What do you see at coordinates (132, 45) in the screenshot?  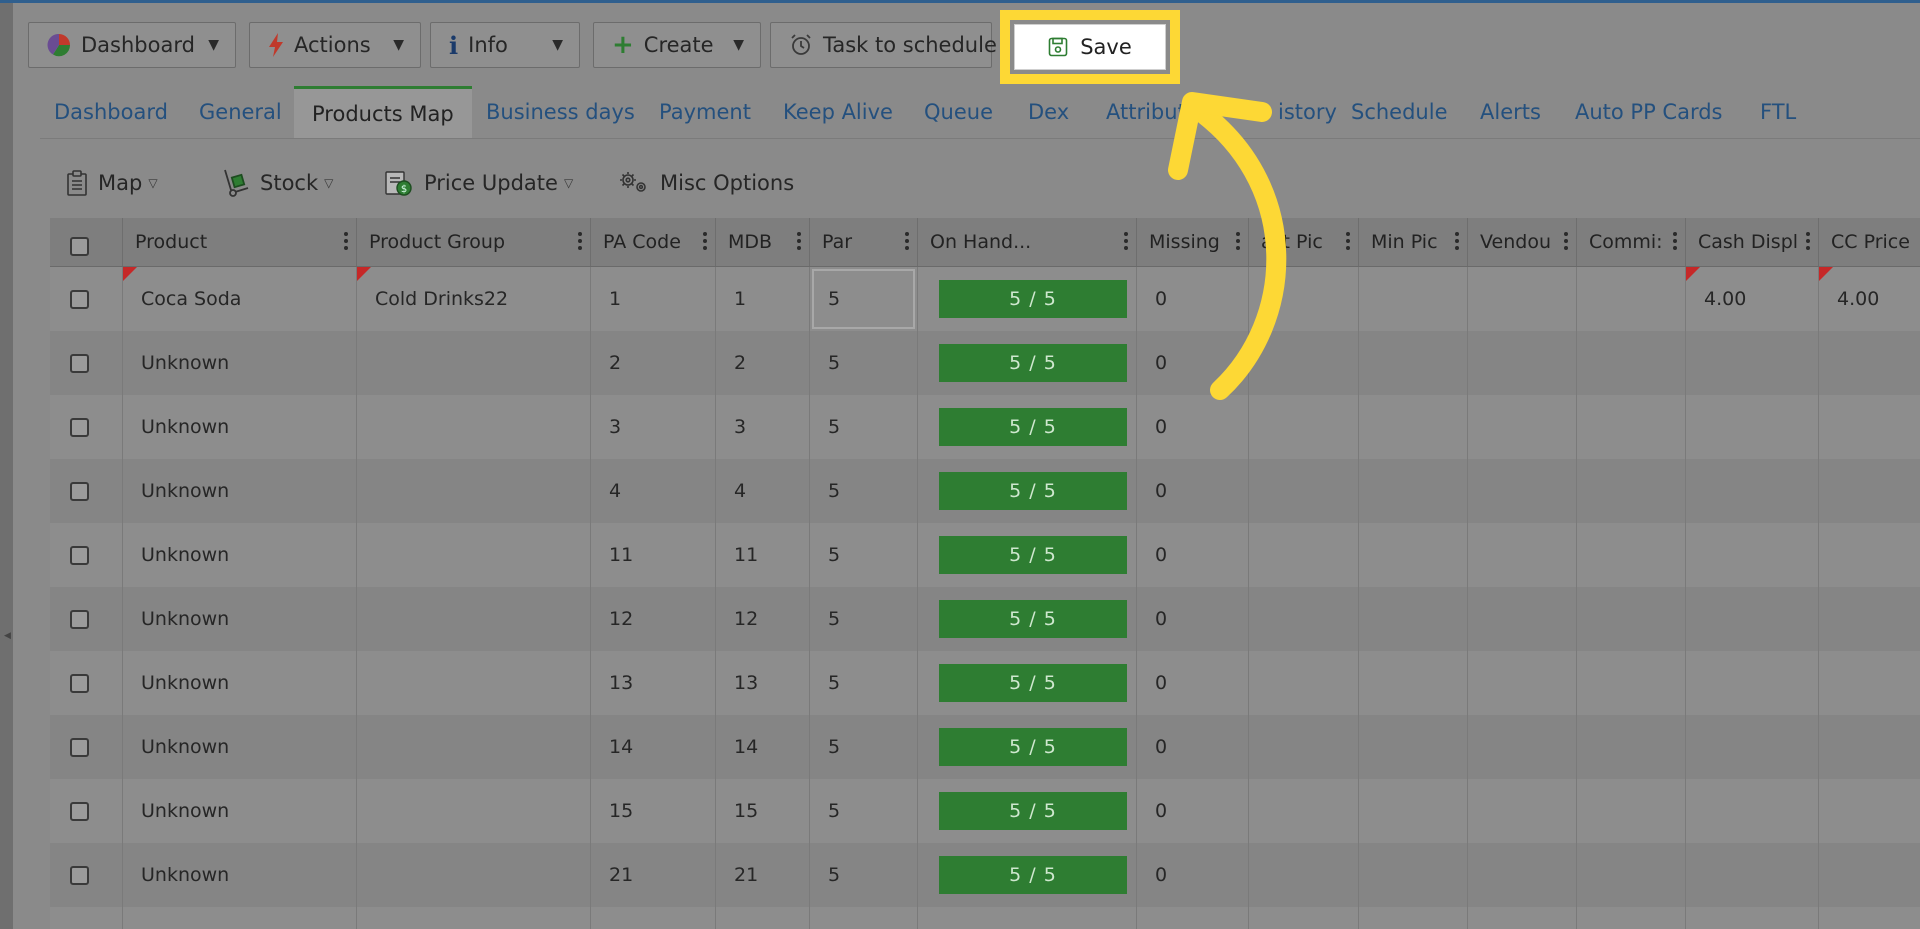 I see `dashboard-dropdown-button: Dashboard ▼` at bounding box center [132, 45].